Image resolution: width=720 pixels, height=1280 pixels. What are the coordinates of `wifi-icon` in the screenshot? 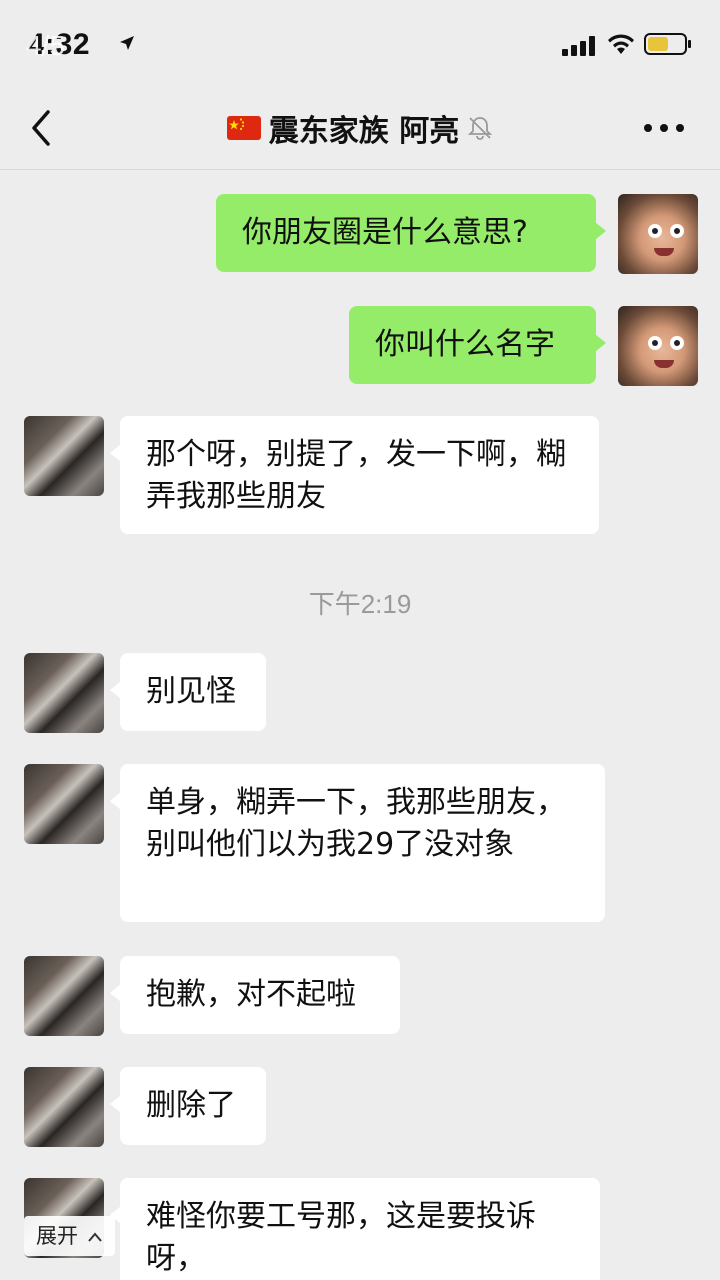 It's located at (621, 44).